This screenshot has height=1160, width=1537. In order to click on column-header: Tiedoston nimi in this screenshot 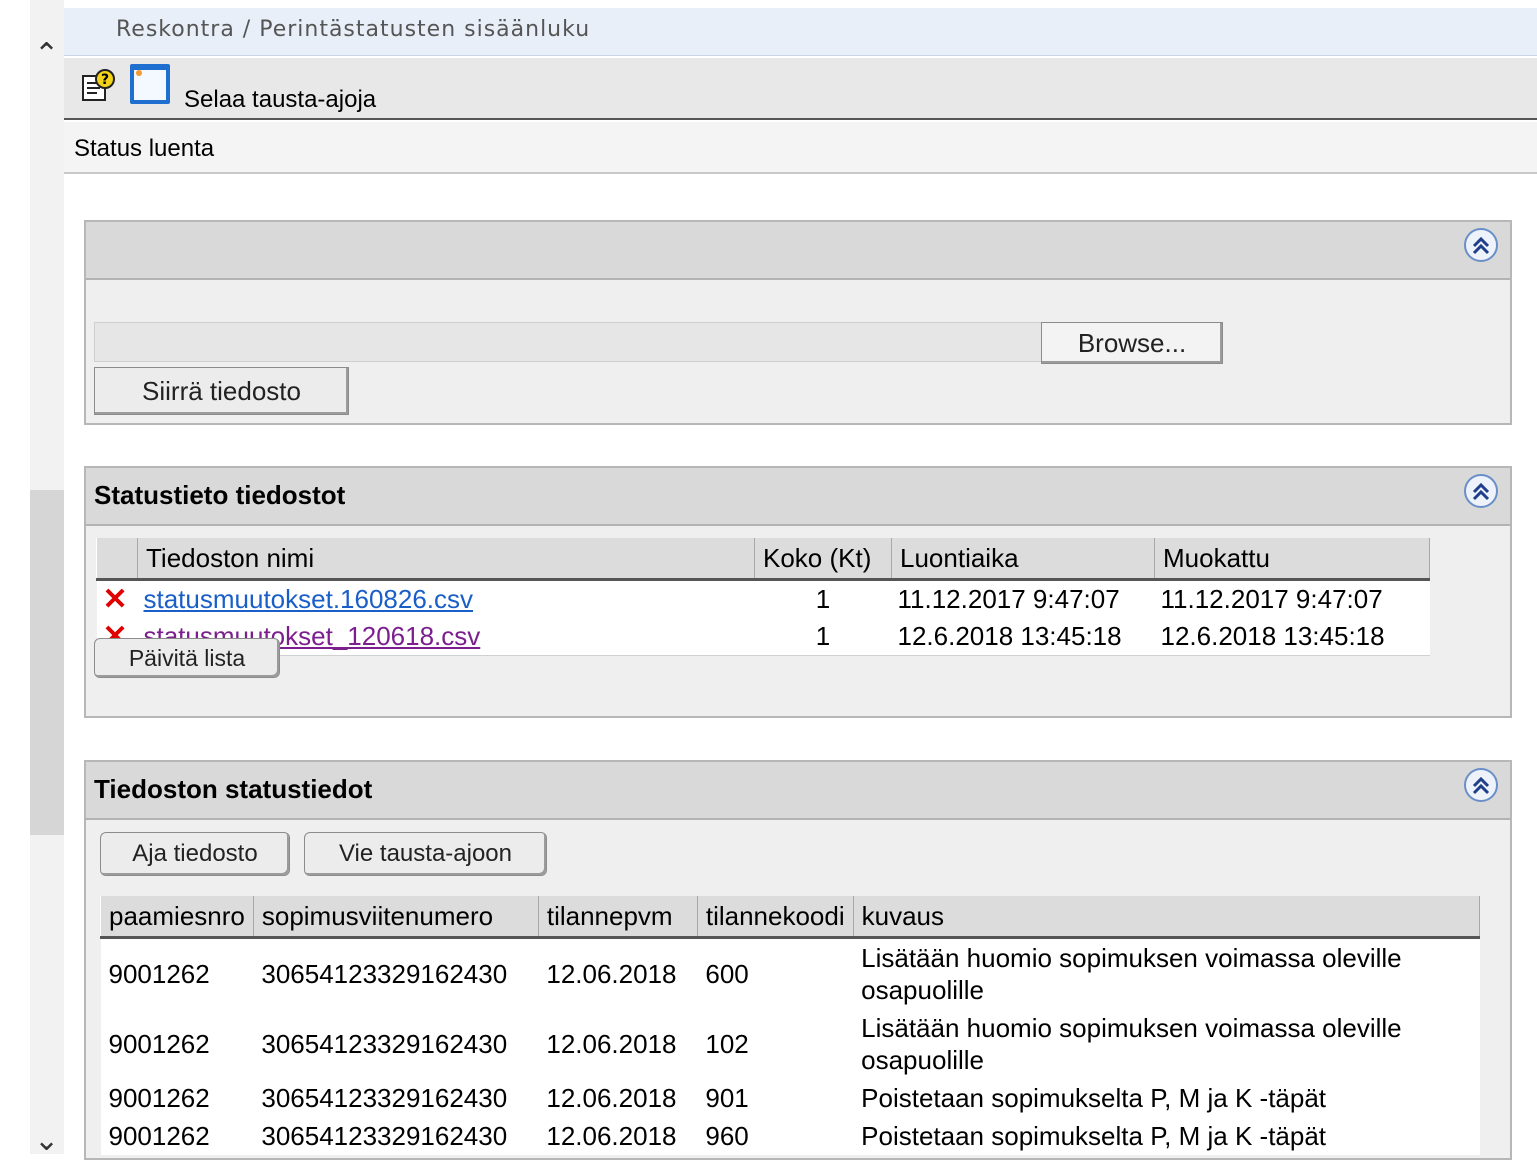, I will do `click(446, 559)`.